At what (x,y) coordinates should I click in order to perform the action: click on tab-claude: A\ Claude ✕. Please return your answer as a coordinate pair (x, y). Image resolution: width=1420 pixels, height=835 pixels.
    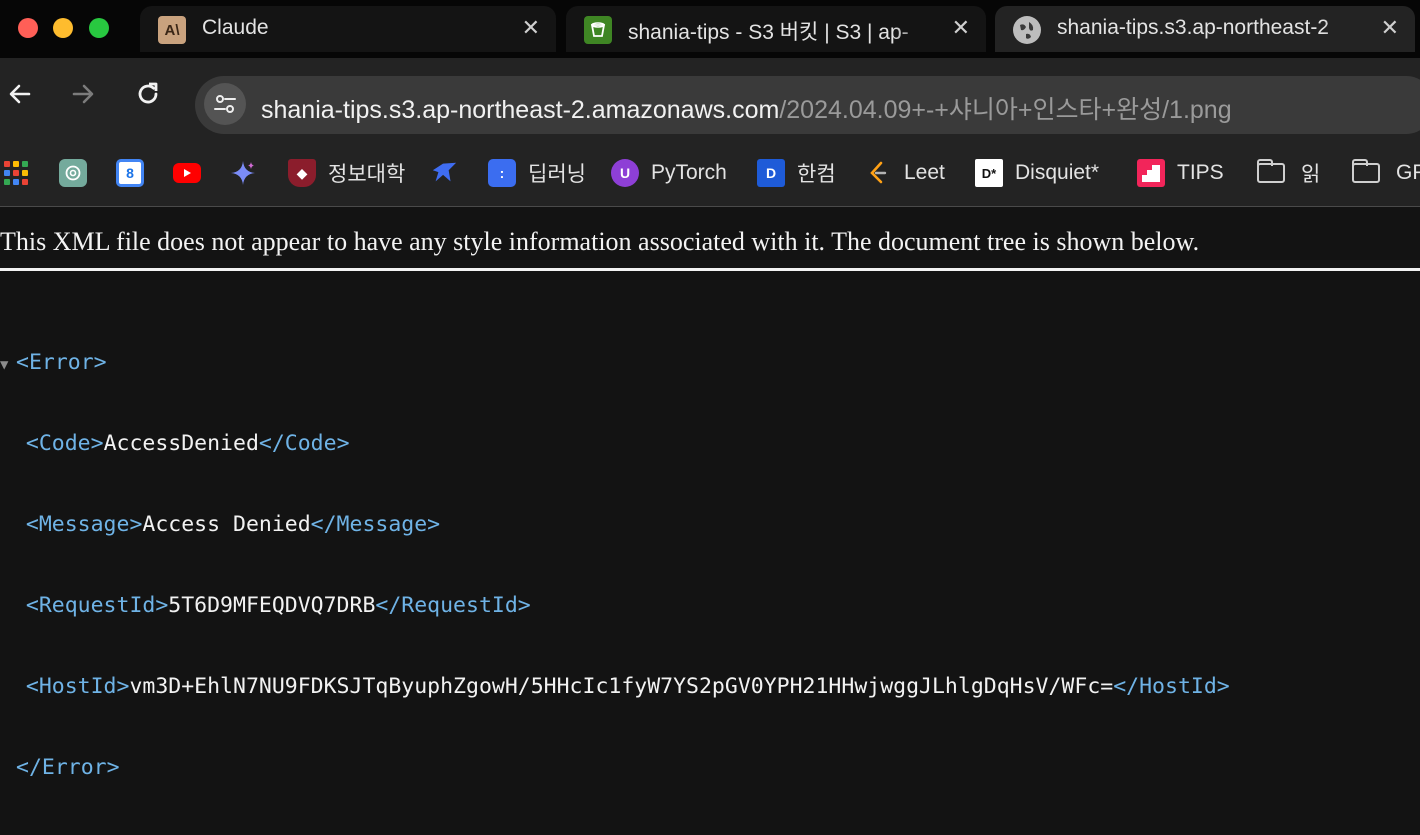
    Looking at the image, I should click on (348, 29).